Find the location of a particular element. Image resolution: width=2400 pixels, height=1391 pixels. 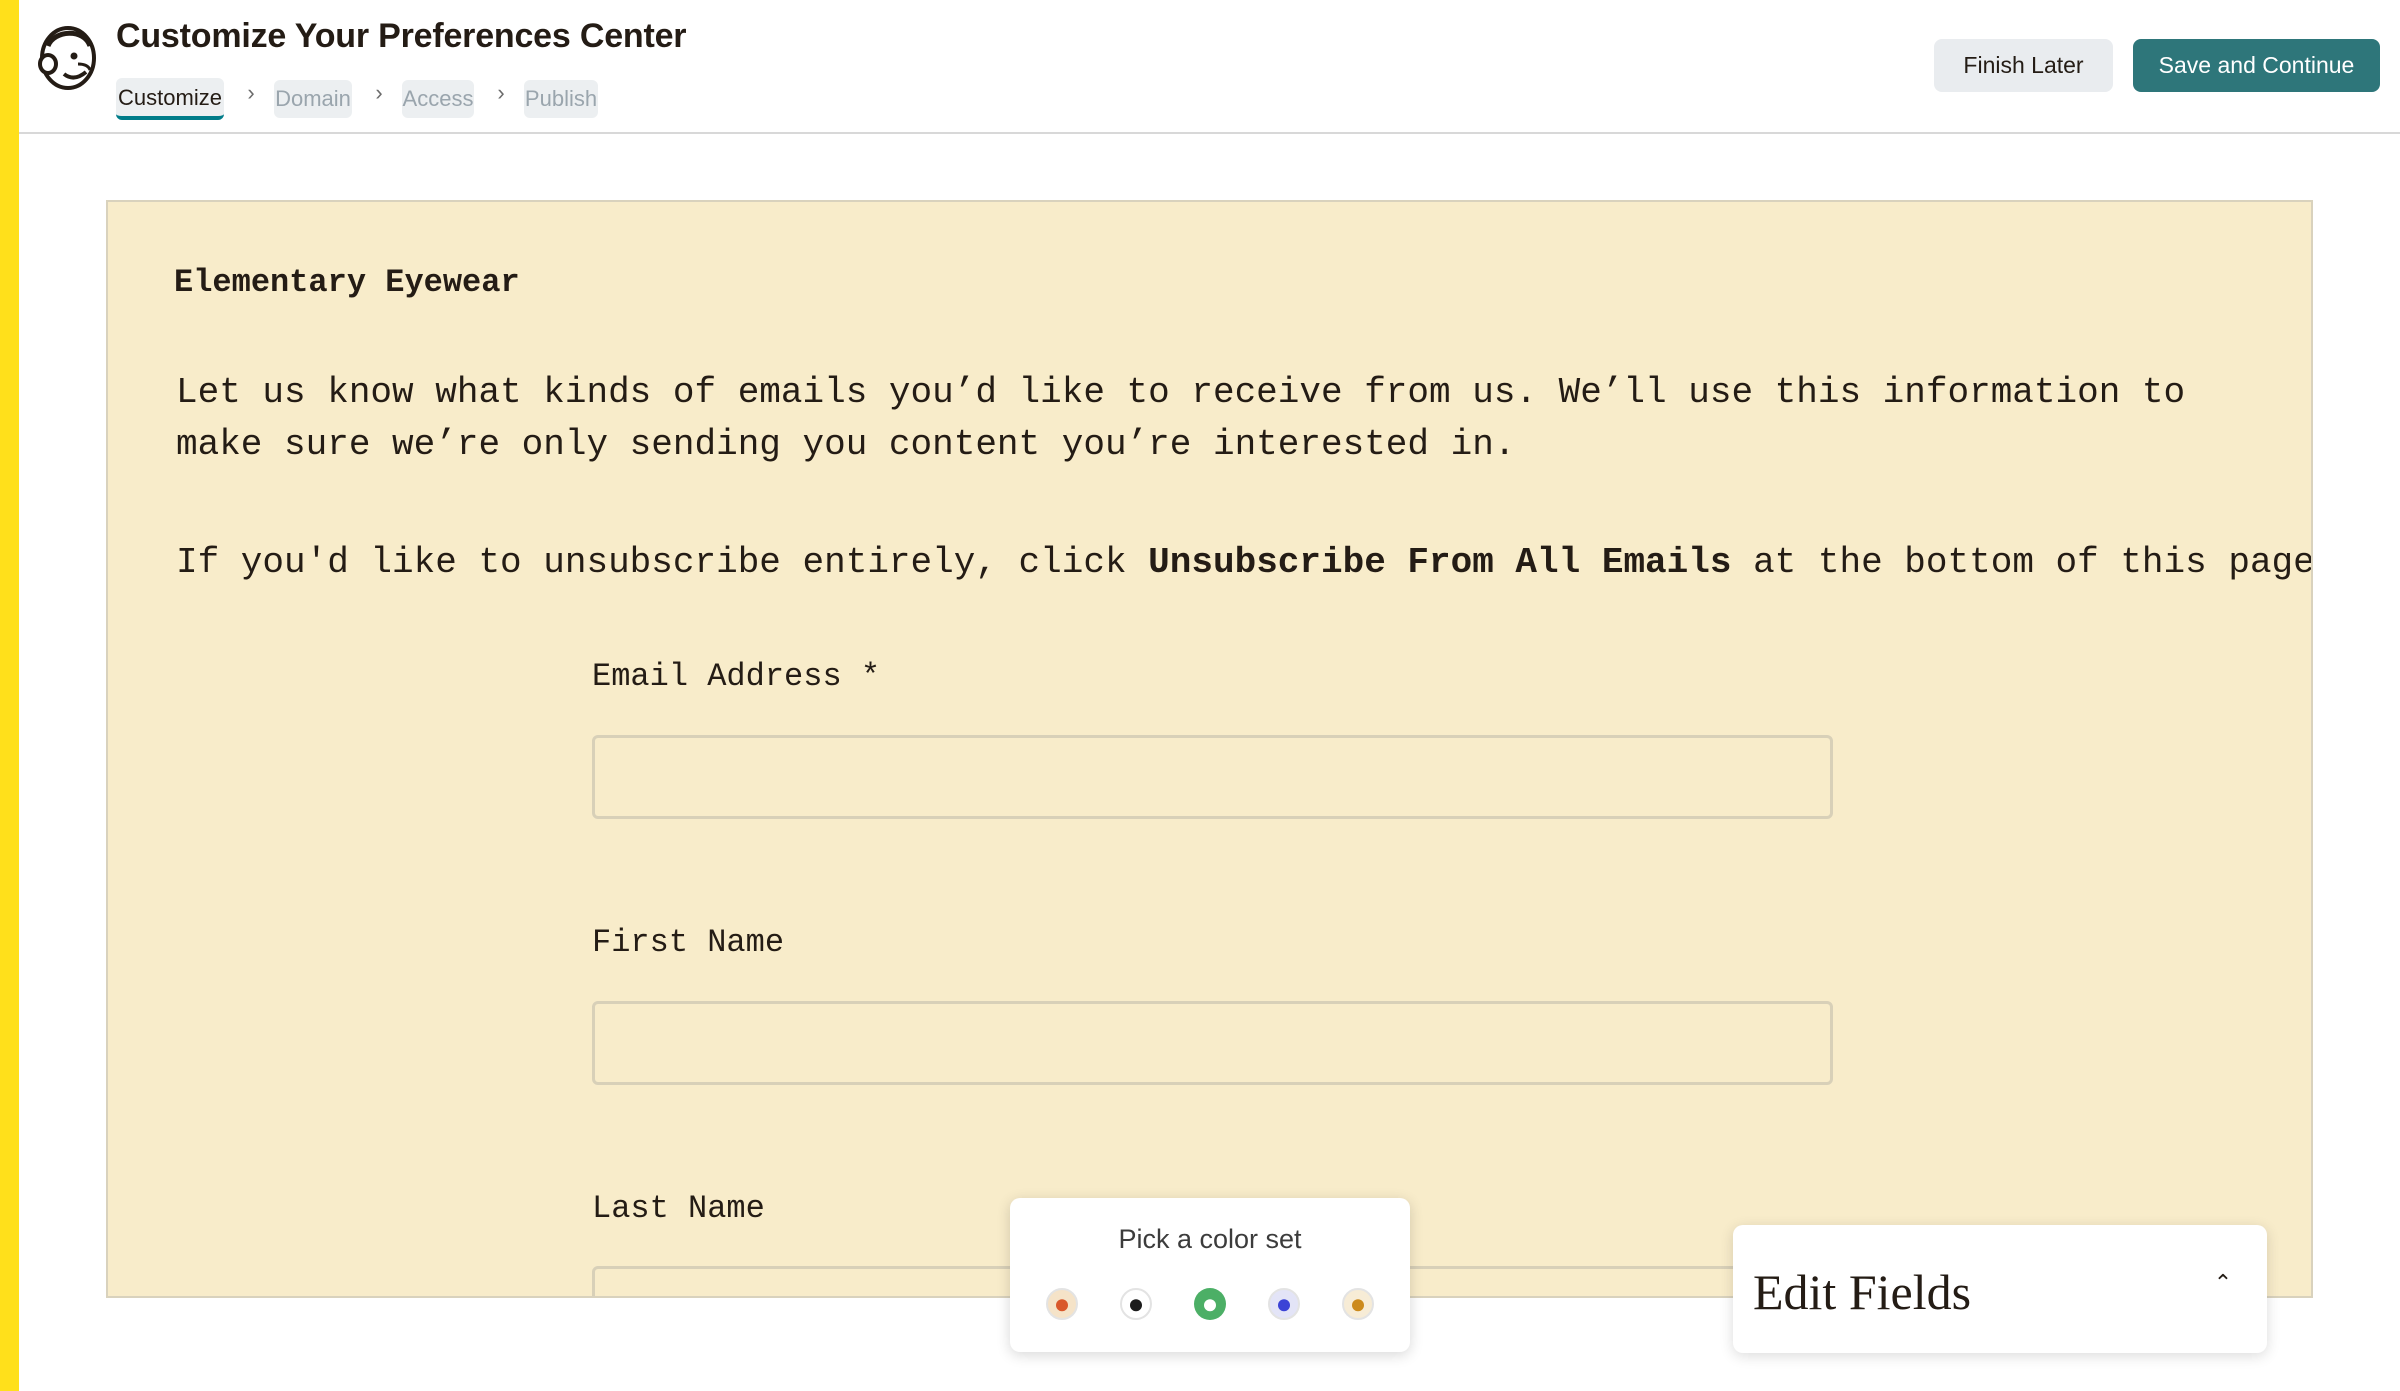

step-customize: Customize is located at coordinates (170, 99).